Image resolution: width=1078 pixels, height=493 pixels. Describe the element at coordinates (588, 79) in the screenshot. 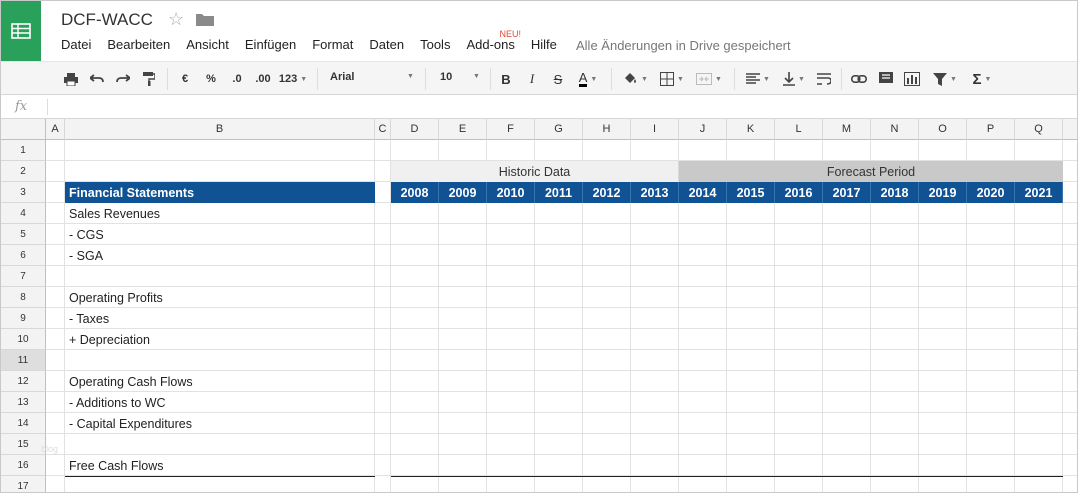

I see `text-color-button: A ▼` at that location.